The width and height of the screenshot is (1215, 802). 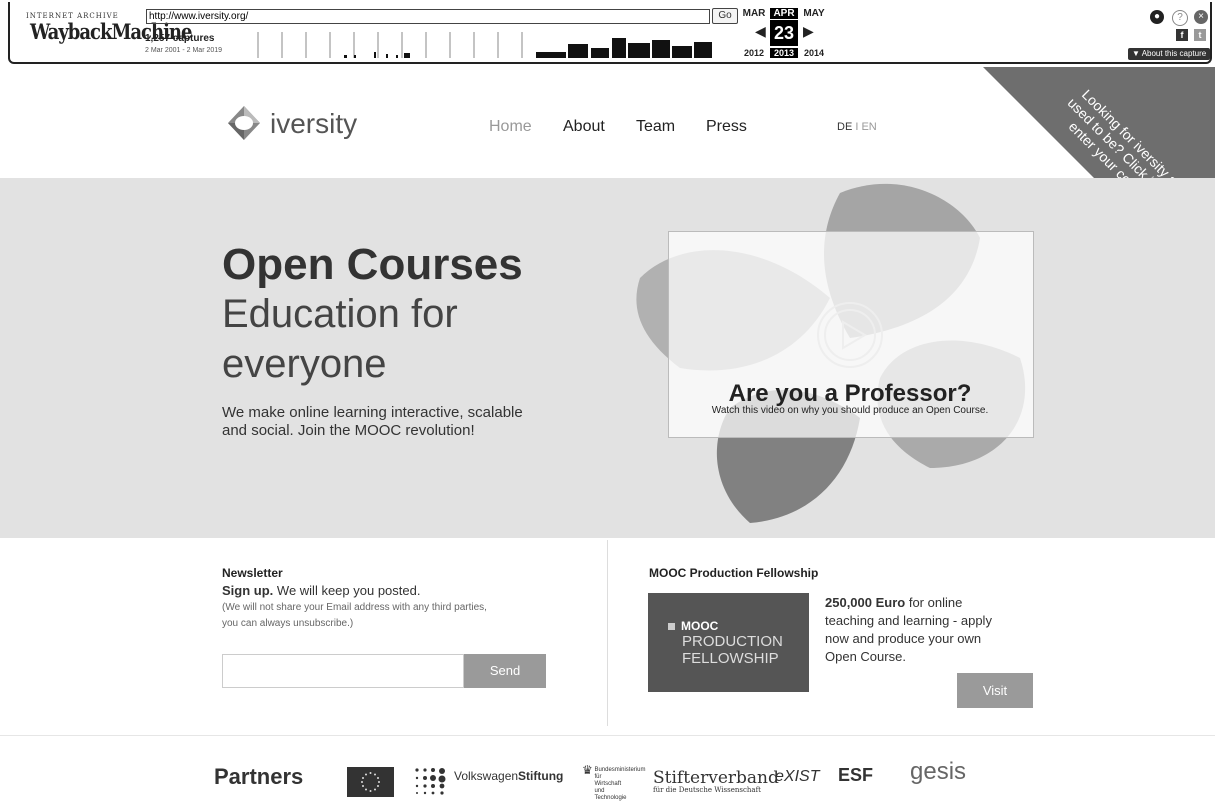 I want to click on iversity-logo-icon, so click(x=244, y=123).